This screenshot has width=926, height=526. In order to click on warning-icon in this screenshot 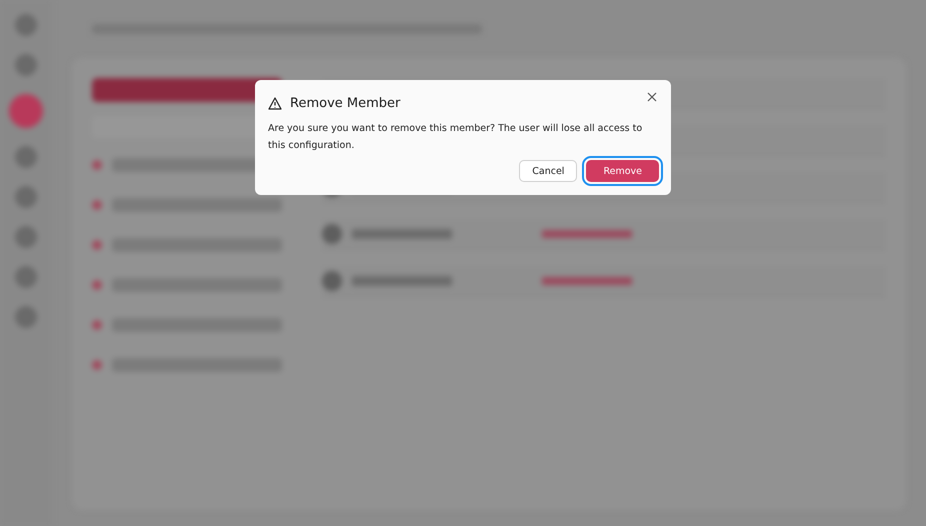, I will do `click(275, 103)`.